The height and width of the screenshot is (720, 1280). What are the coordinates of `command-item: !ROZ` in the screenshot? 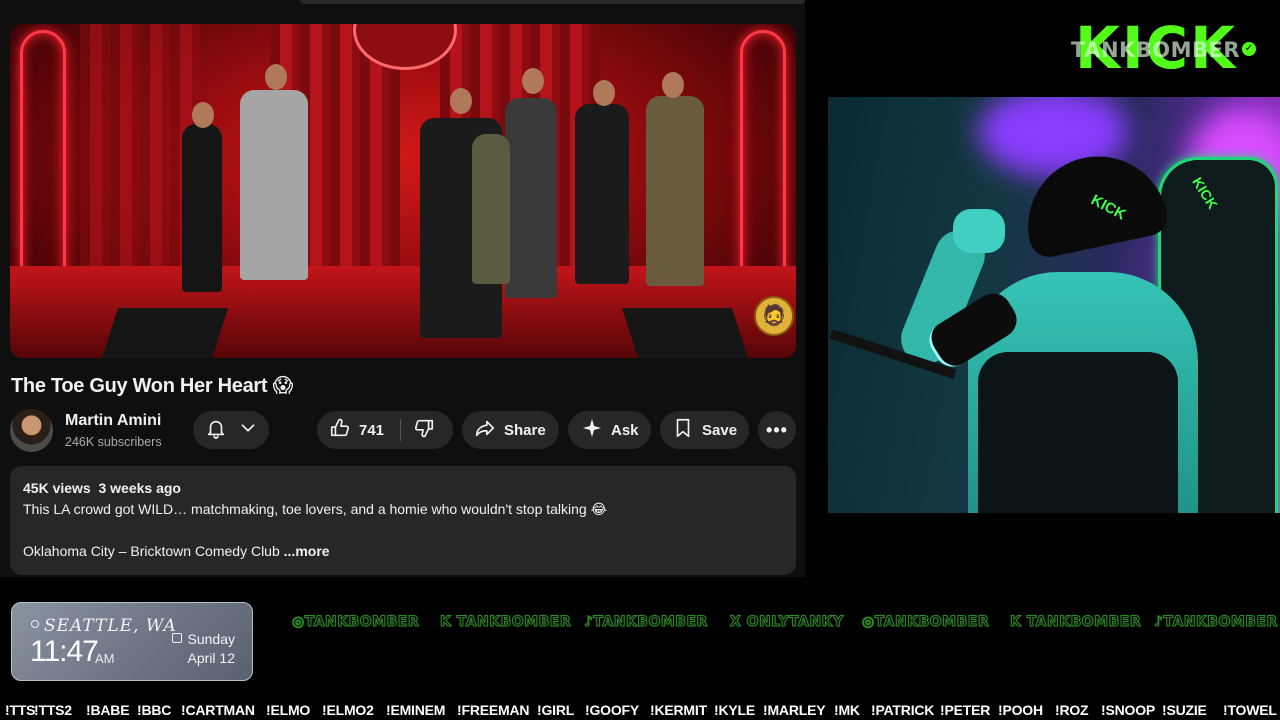 It's located at (1072, 710).